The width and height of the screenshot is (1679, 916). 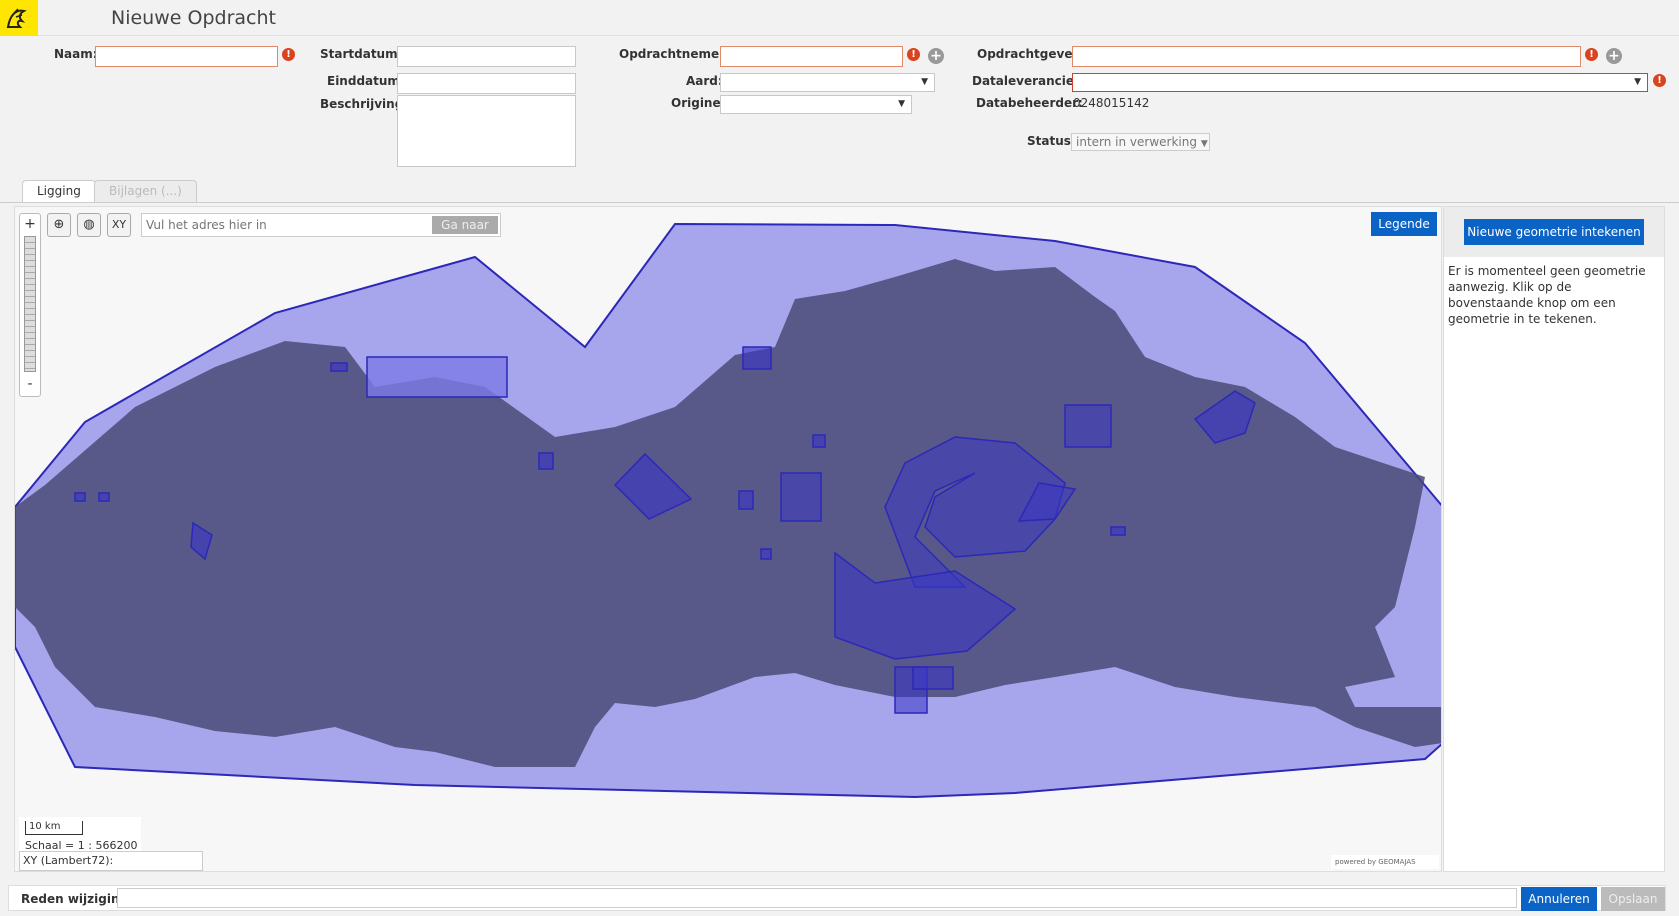 I want to click on naam-label: Naam:, so click(x=76, y=54).